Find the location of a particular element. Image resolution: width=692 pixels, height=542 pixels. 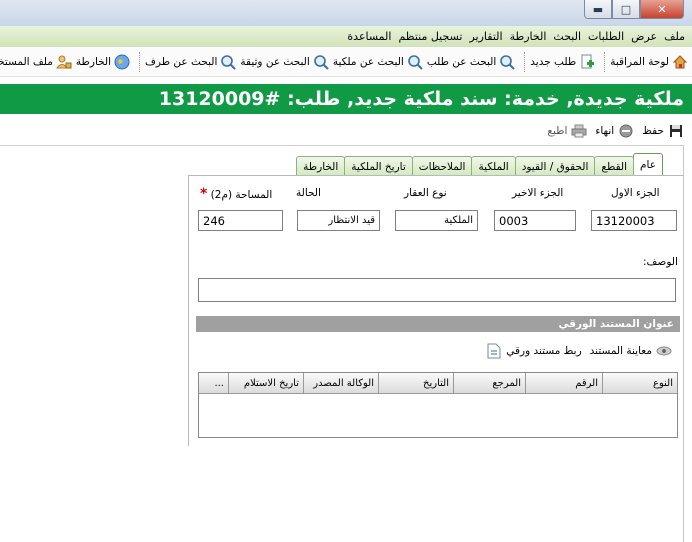

save-label: حفظ is located at coordinates (653, 131).